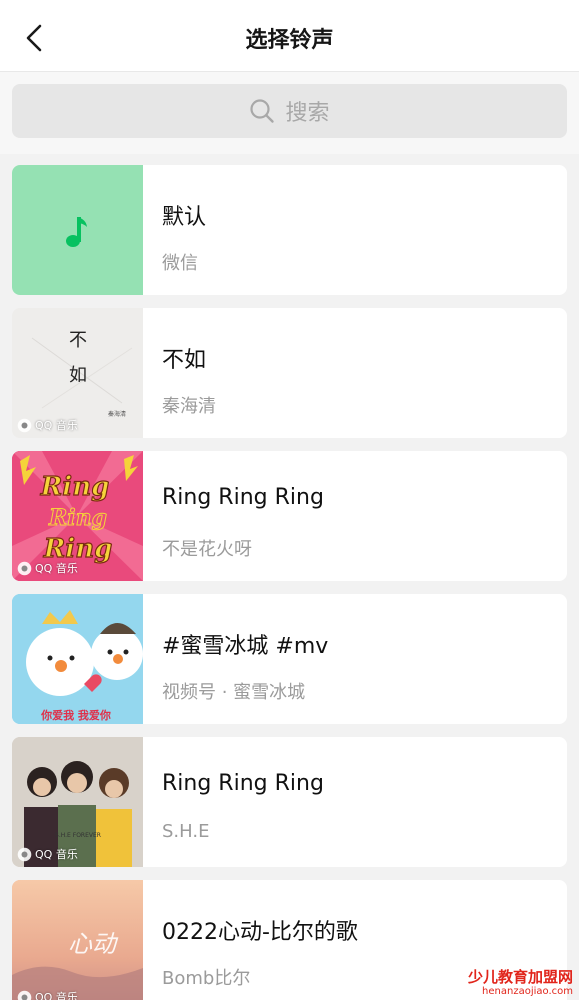 This screenshot has width=579, height=1000. What do you see at coordinates (206, 978) in the screenshot?
I see `song-artist: Bomb比尔` at bounding box center [206, 978].